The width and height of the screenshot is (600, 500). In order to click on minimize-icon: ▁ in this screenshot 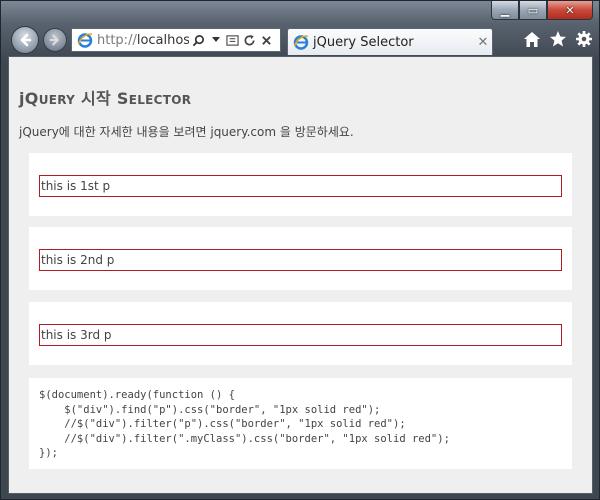, I will do `click(505, 10)`.